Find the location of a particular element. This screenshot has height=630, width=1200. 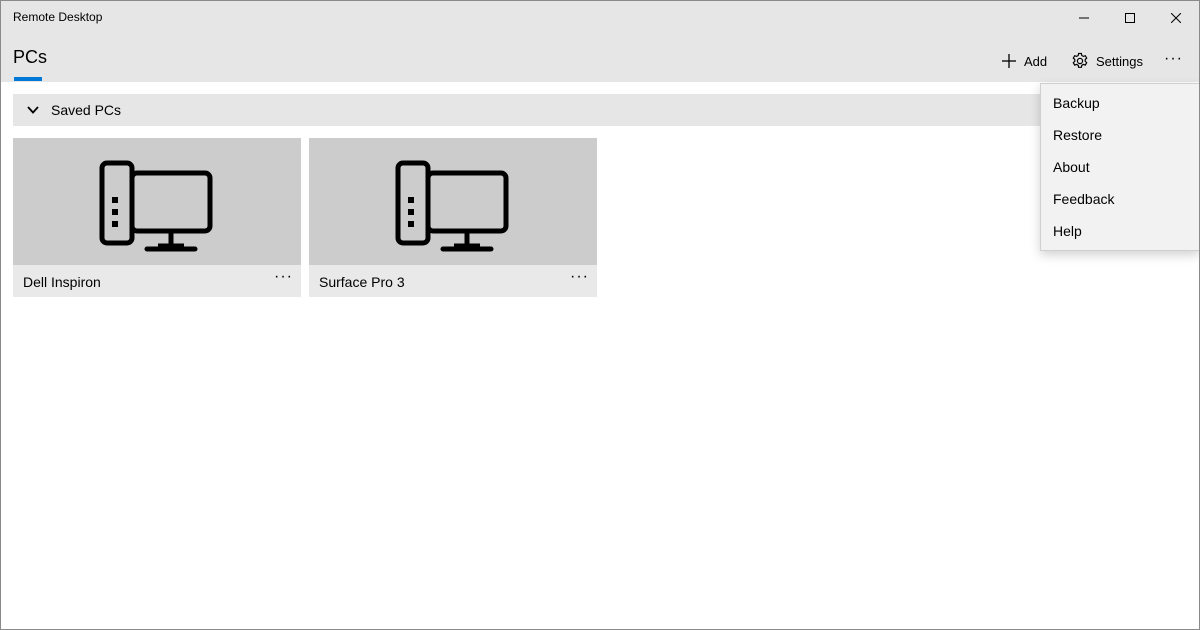

pc-tile-surface-pro-3: Surface Pro 3 ··· is located at coordinates (453, 217).